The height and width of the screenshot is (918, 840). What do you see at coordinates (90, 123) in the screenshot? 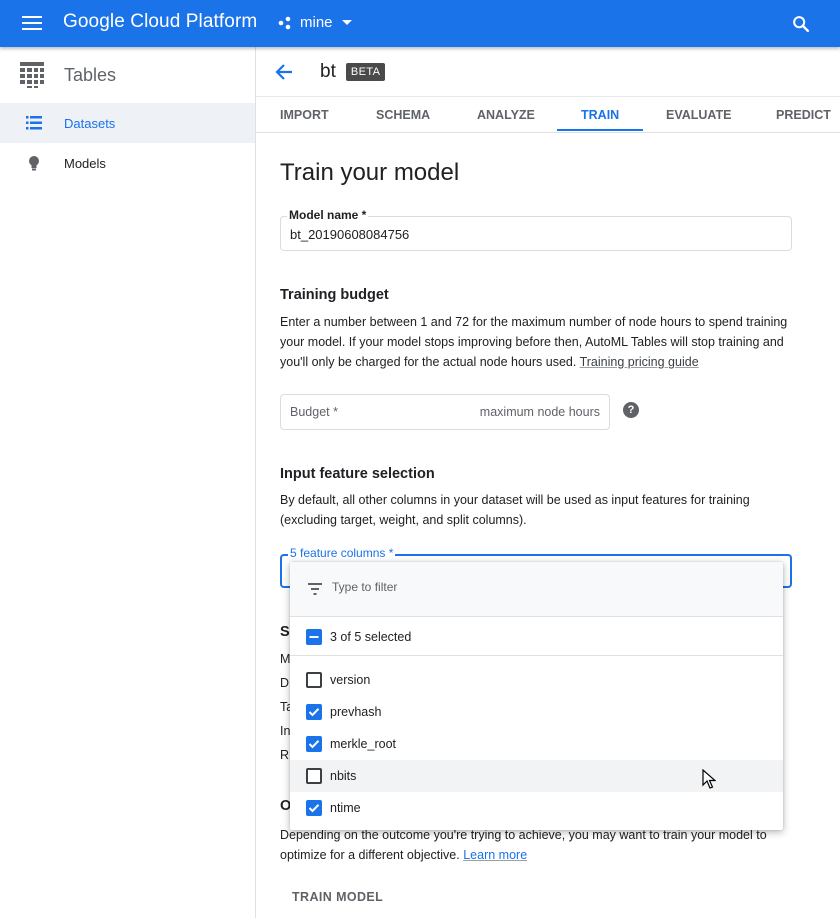
I see `sidebar-item-label: Datasets` at bounding box center [90, 123].